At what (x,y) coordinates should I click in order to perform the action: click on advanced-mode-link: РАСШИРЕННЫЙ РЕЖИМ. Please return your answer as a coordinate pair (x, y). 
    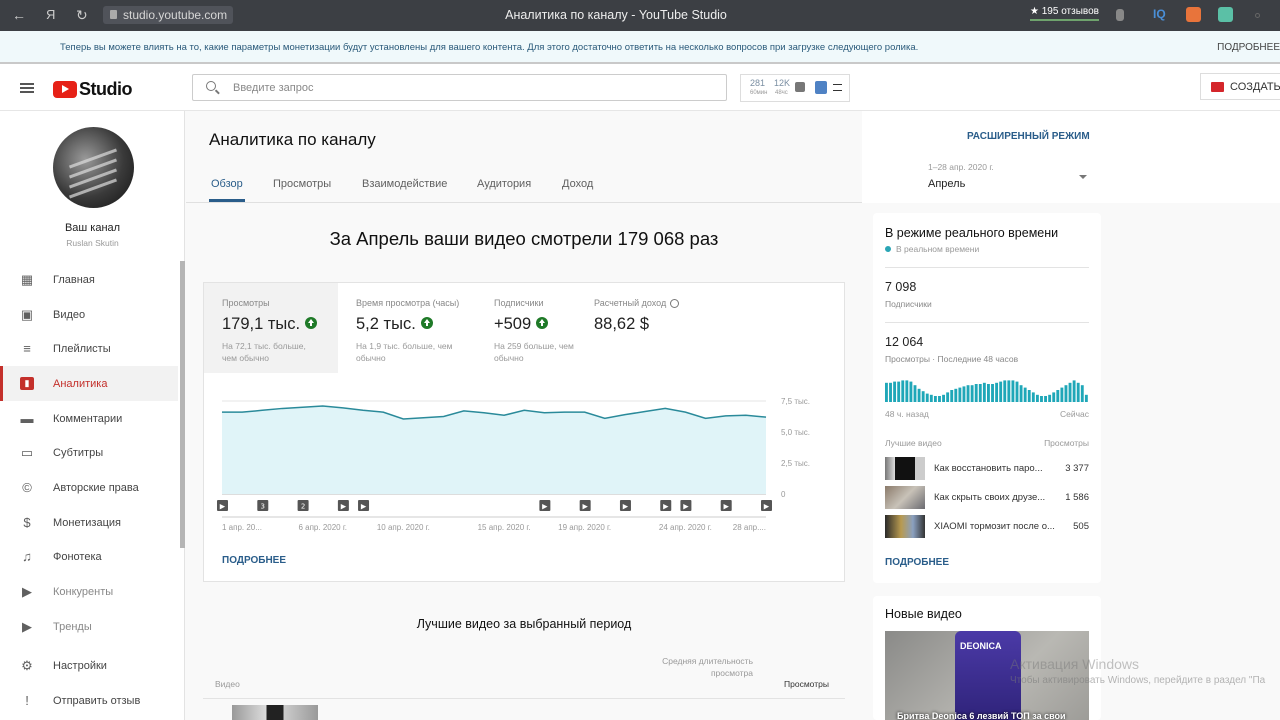
    Looking at the image, I should click on (1028, 136).